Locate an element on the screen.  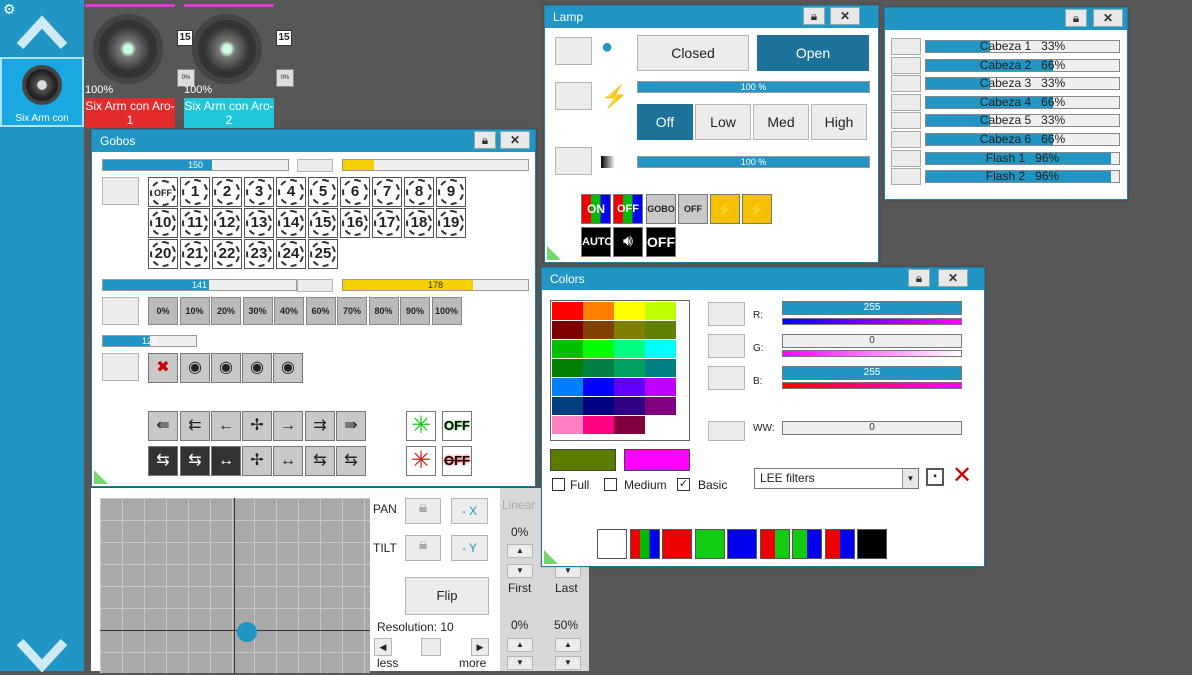
shutter-select-button is located at coordinates (573, 51).